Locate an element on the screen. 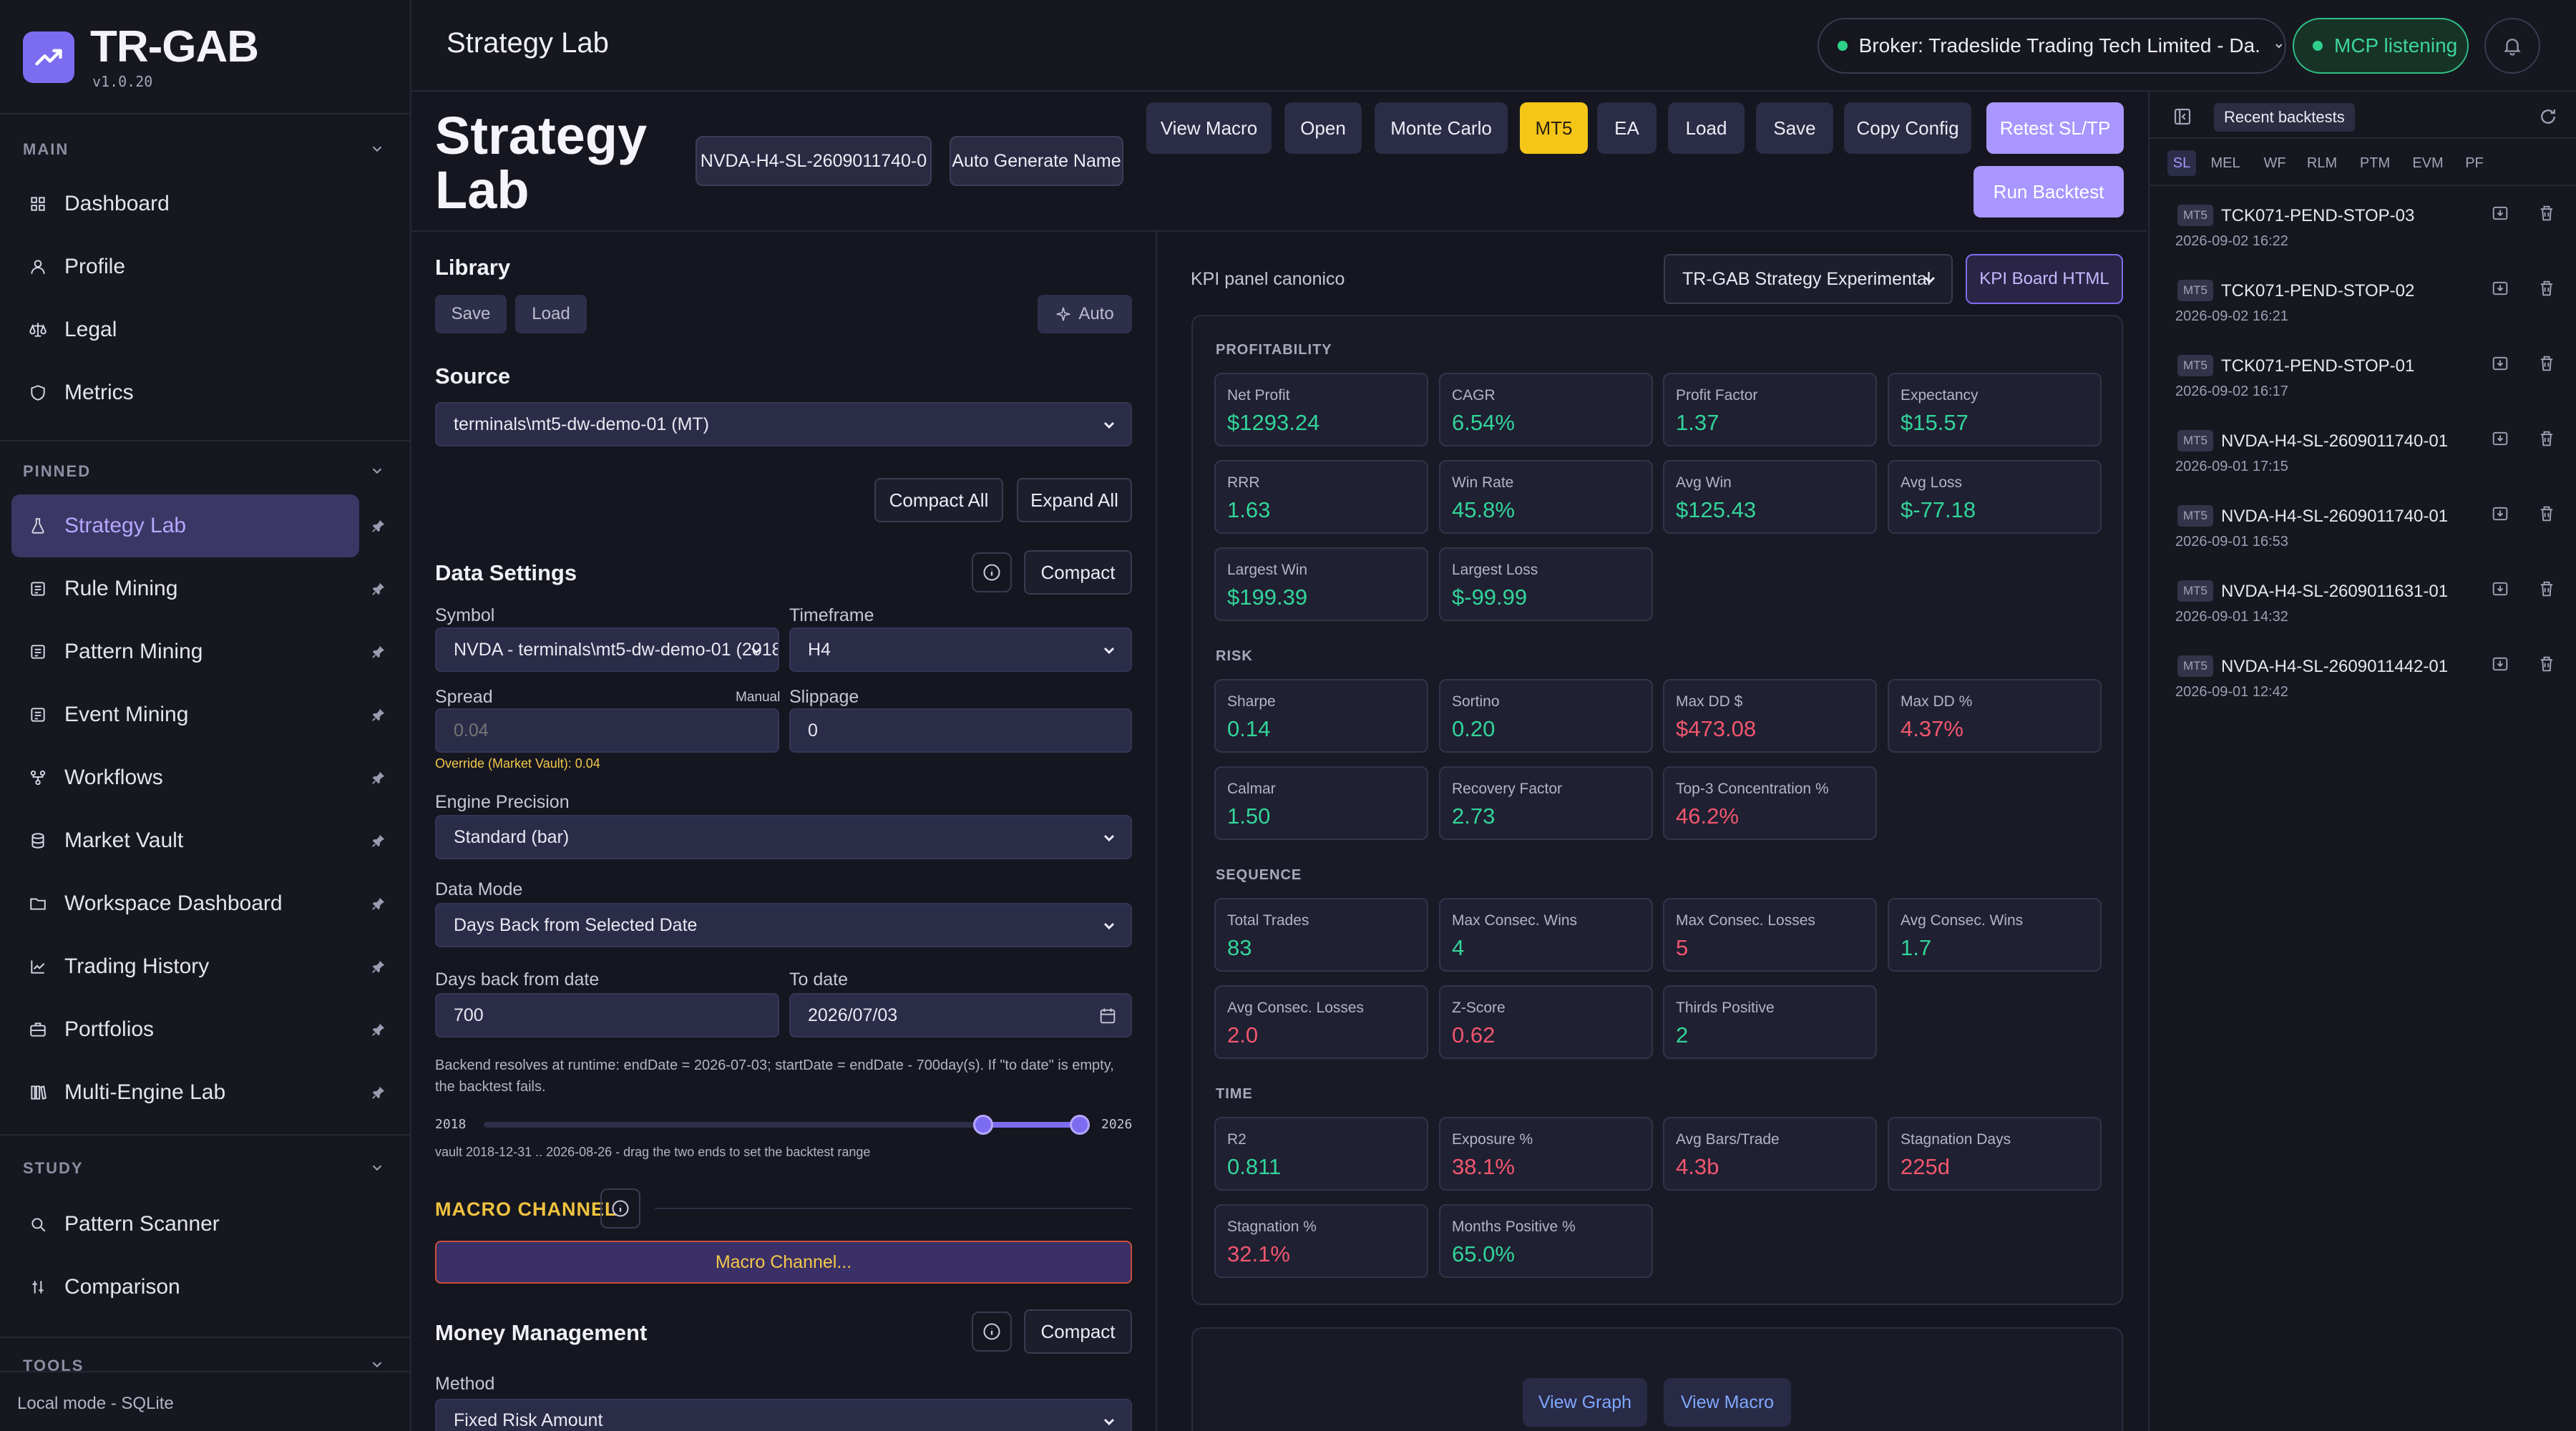 The image size is (2576, 1431). info-button is located at coordinates (992, 572).